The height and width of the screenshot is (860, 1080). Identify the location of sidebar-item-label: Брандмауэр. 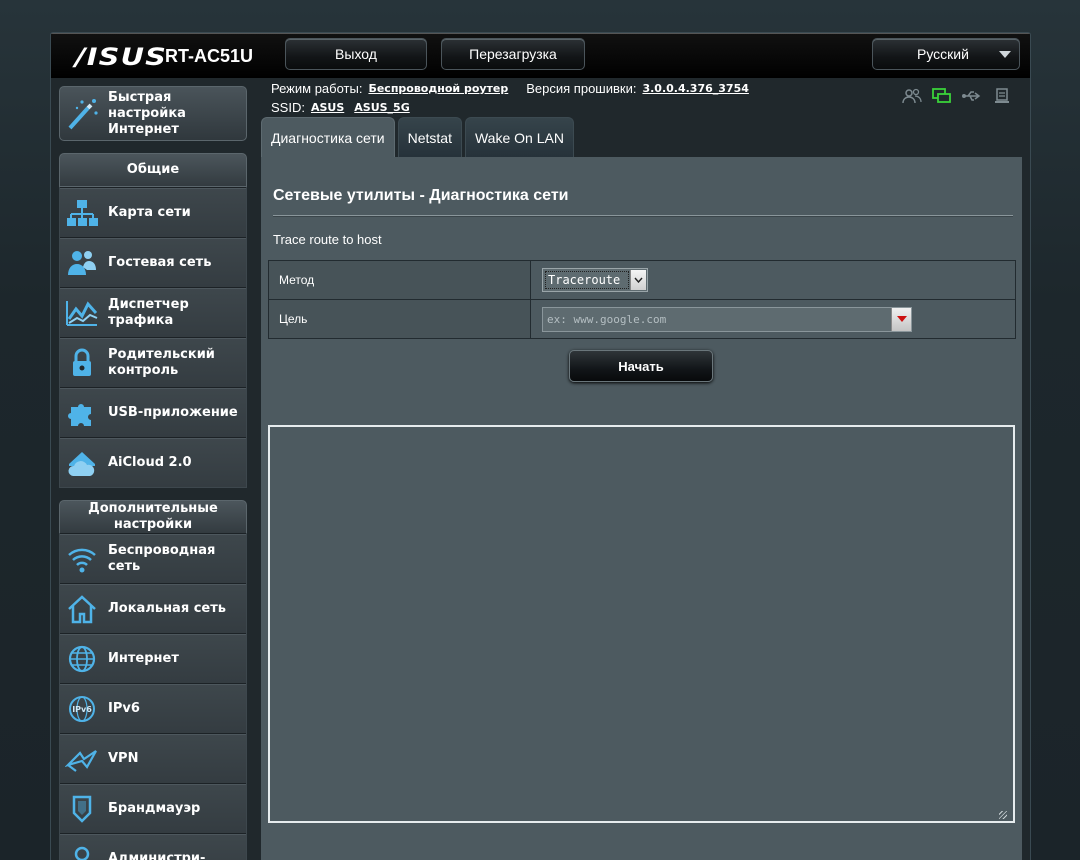
(154, 808).